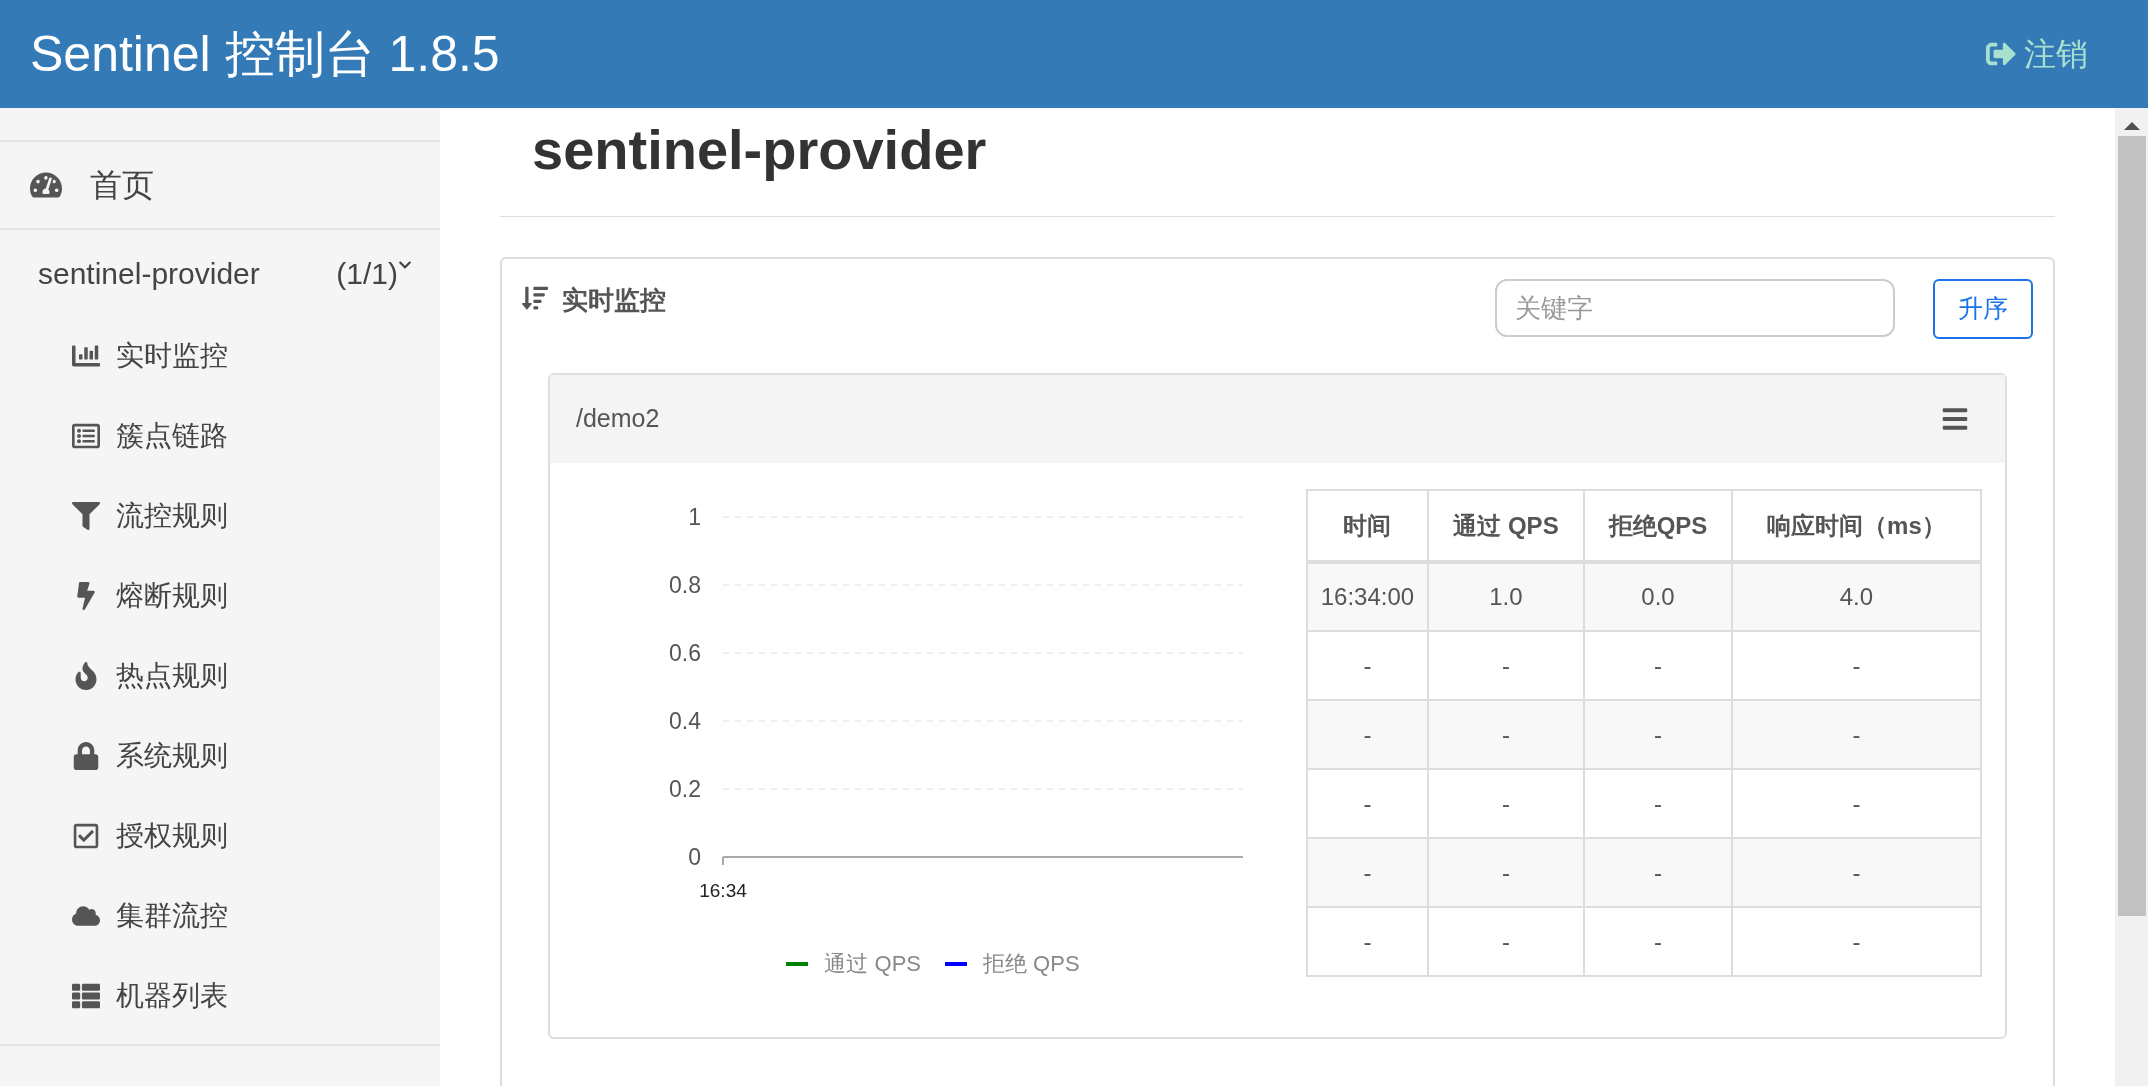  I want to click on lock-icon, so click(86, 756).